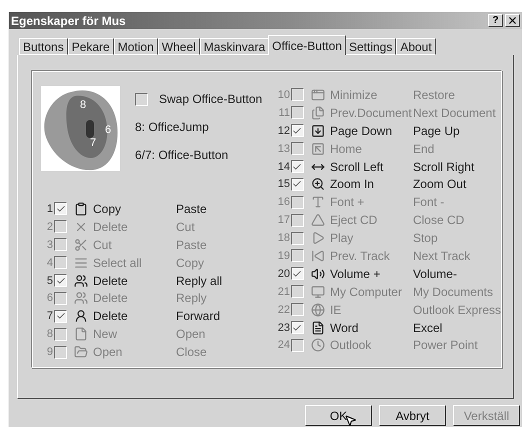 Image resolution: width=529 pixels, height=427 pixels. I want to click on row-number: 5, so click(50, 280).